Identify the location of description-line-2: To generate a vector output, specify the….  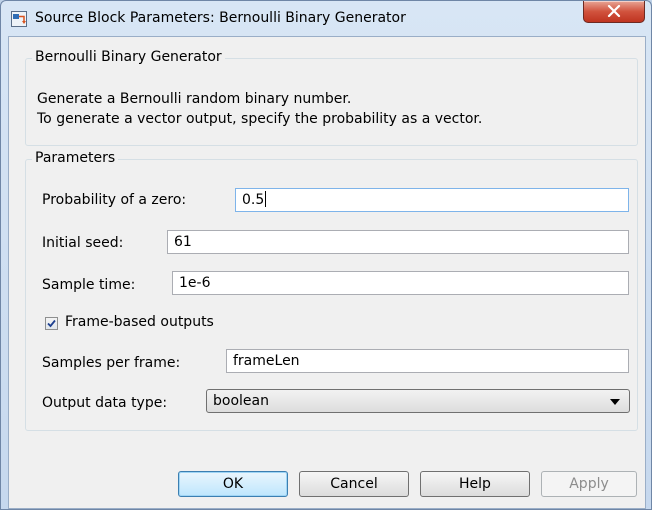
(260, 119).